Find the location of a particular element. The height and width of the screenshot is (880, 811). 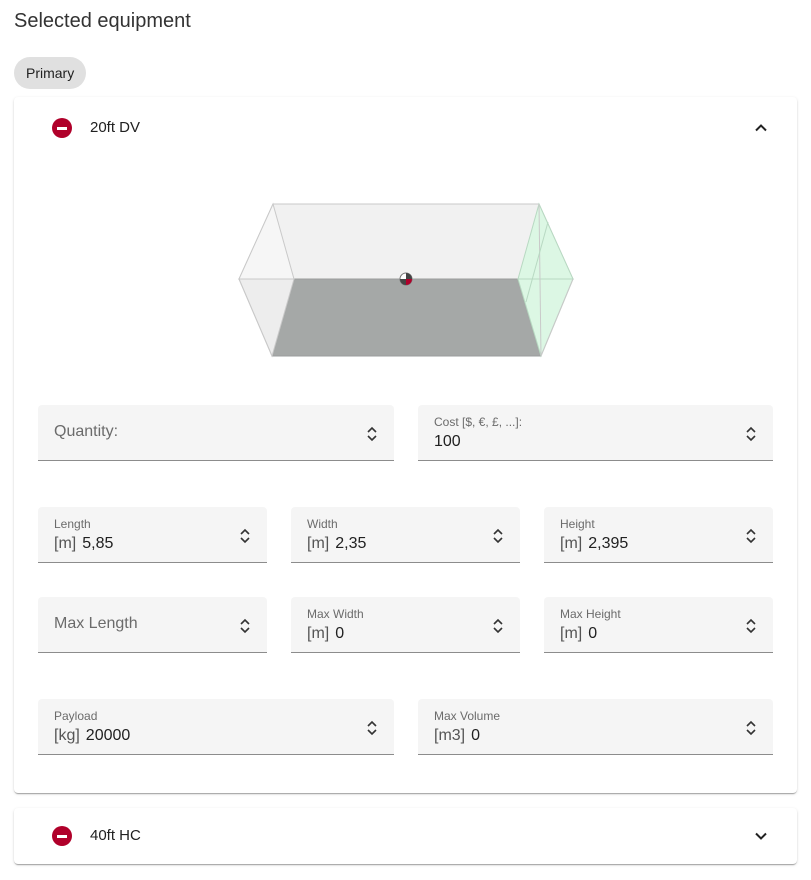

center-of-gravity-icon is located at coordinates (406, 279).